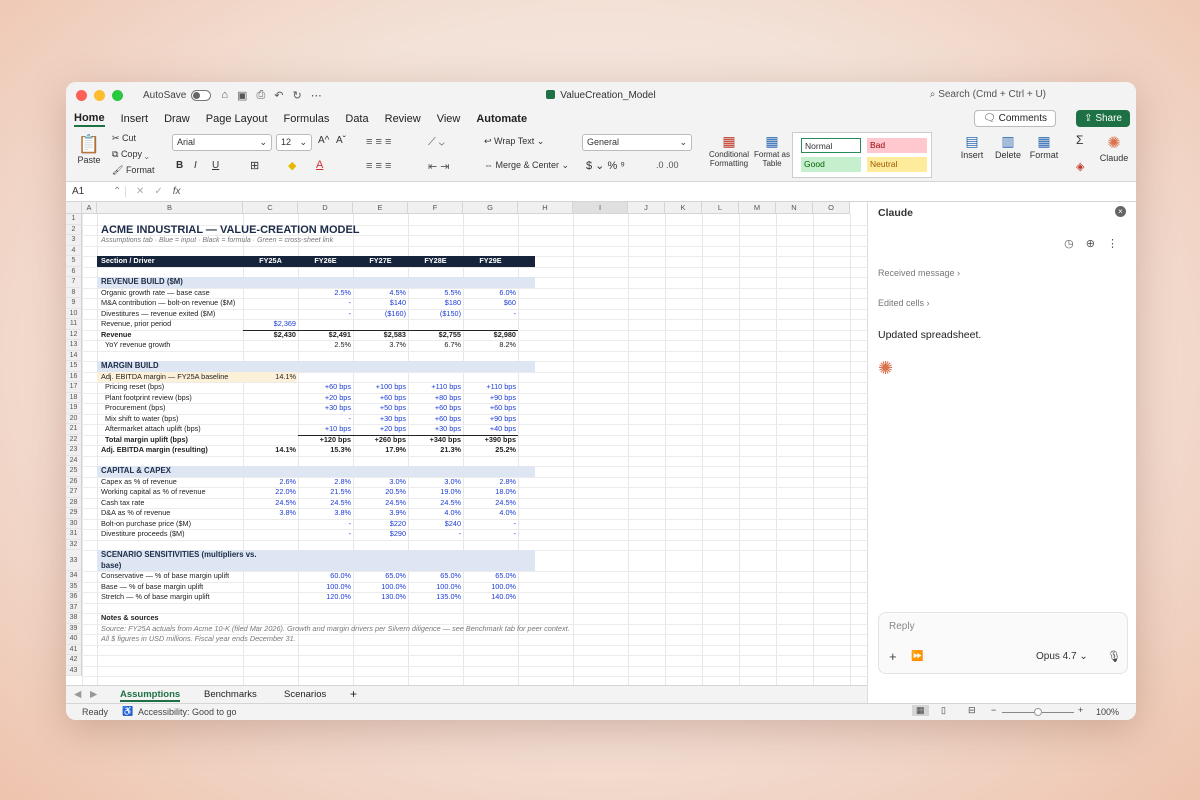  What do you see at coordinates (74, 303) in the screenshot?
I see `row-header: 9` at bounding box center [74, 303].